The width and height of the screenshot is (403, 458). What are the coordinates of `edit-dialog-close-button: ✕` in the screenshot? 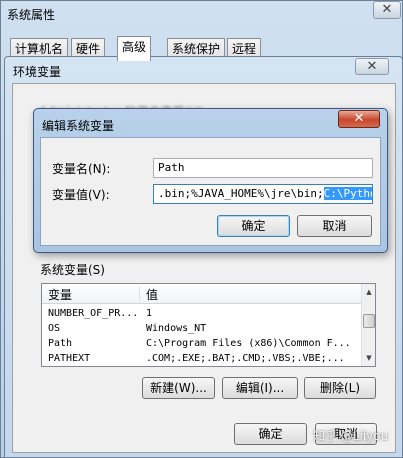 It's located at (359, 119).